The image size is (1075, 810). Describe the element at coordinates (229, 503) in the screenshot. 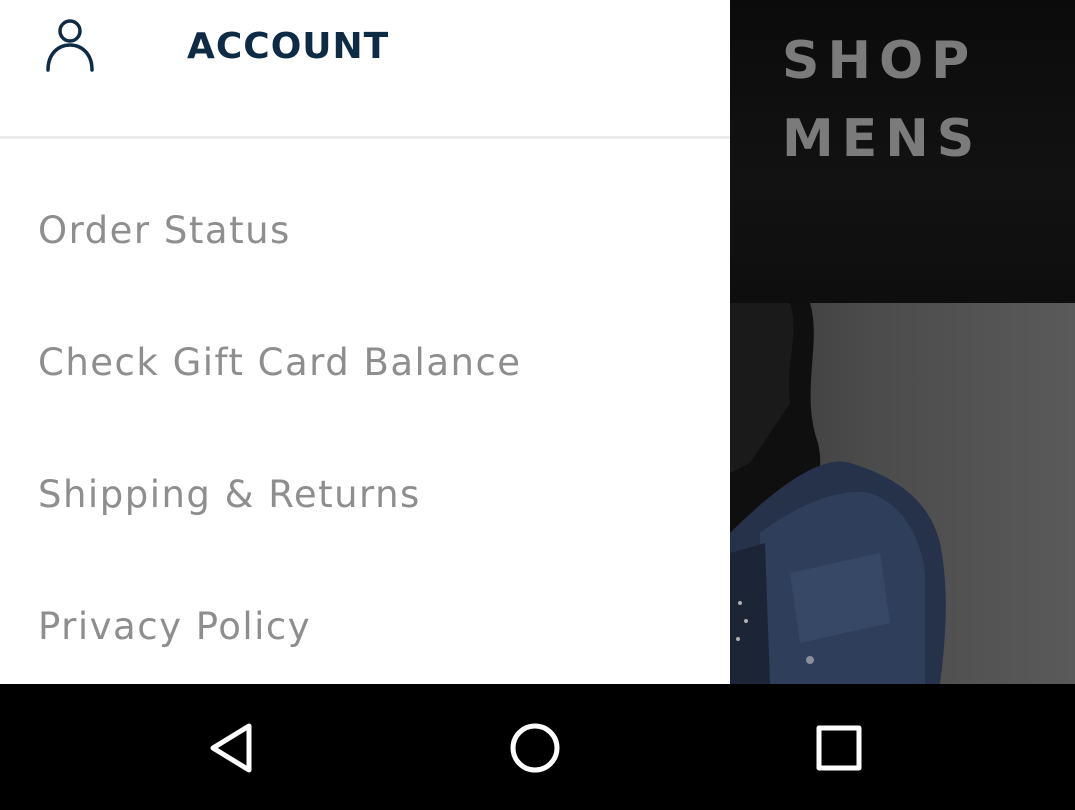

I see `menu-item-shipping-returns: Shipping & Returns` at that location.